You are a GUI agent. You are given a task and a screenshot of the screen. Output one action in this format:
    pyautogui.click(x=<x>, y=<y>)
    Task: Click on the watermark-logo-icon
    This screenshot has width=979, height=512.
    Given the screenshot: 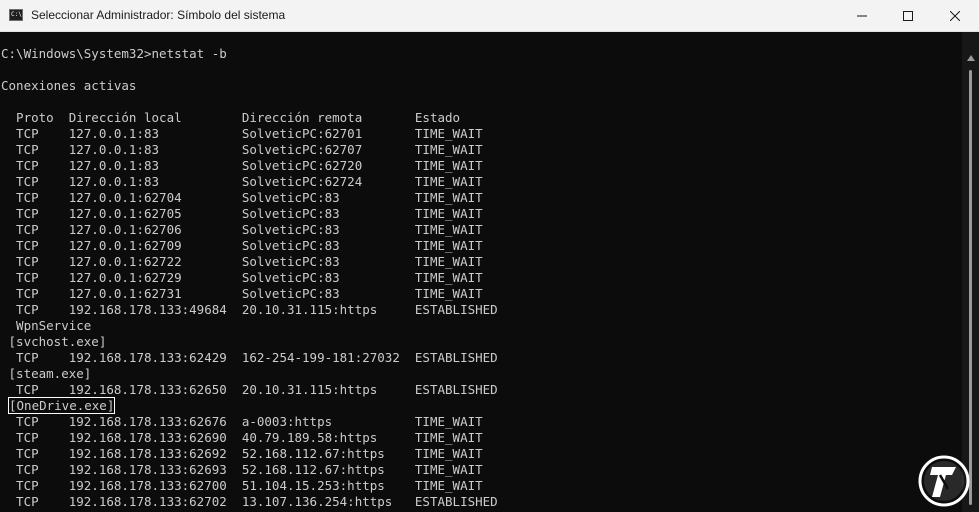 What is the action you would take?
    pyautogui.click(x=944, y=481)
    